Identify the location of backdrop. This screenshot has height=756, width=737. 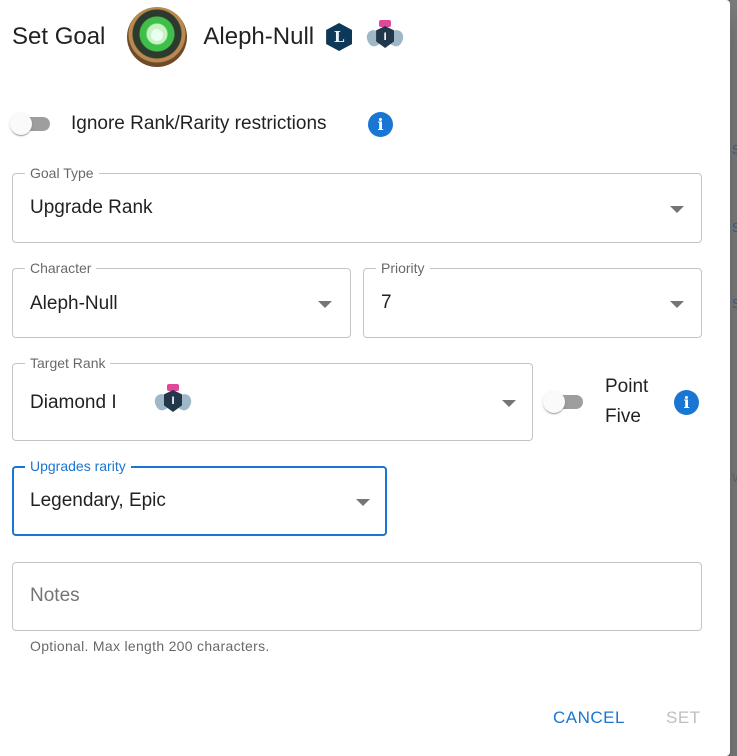
(733, 378).